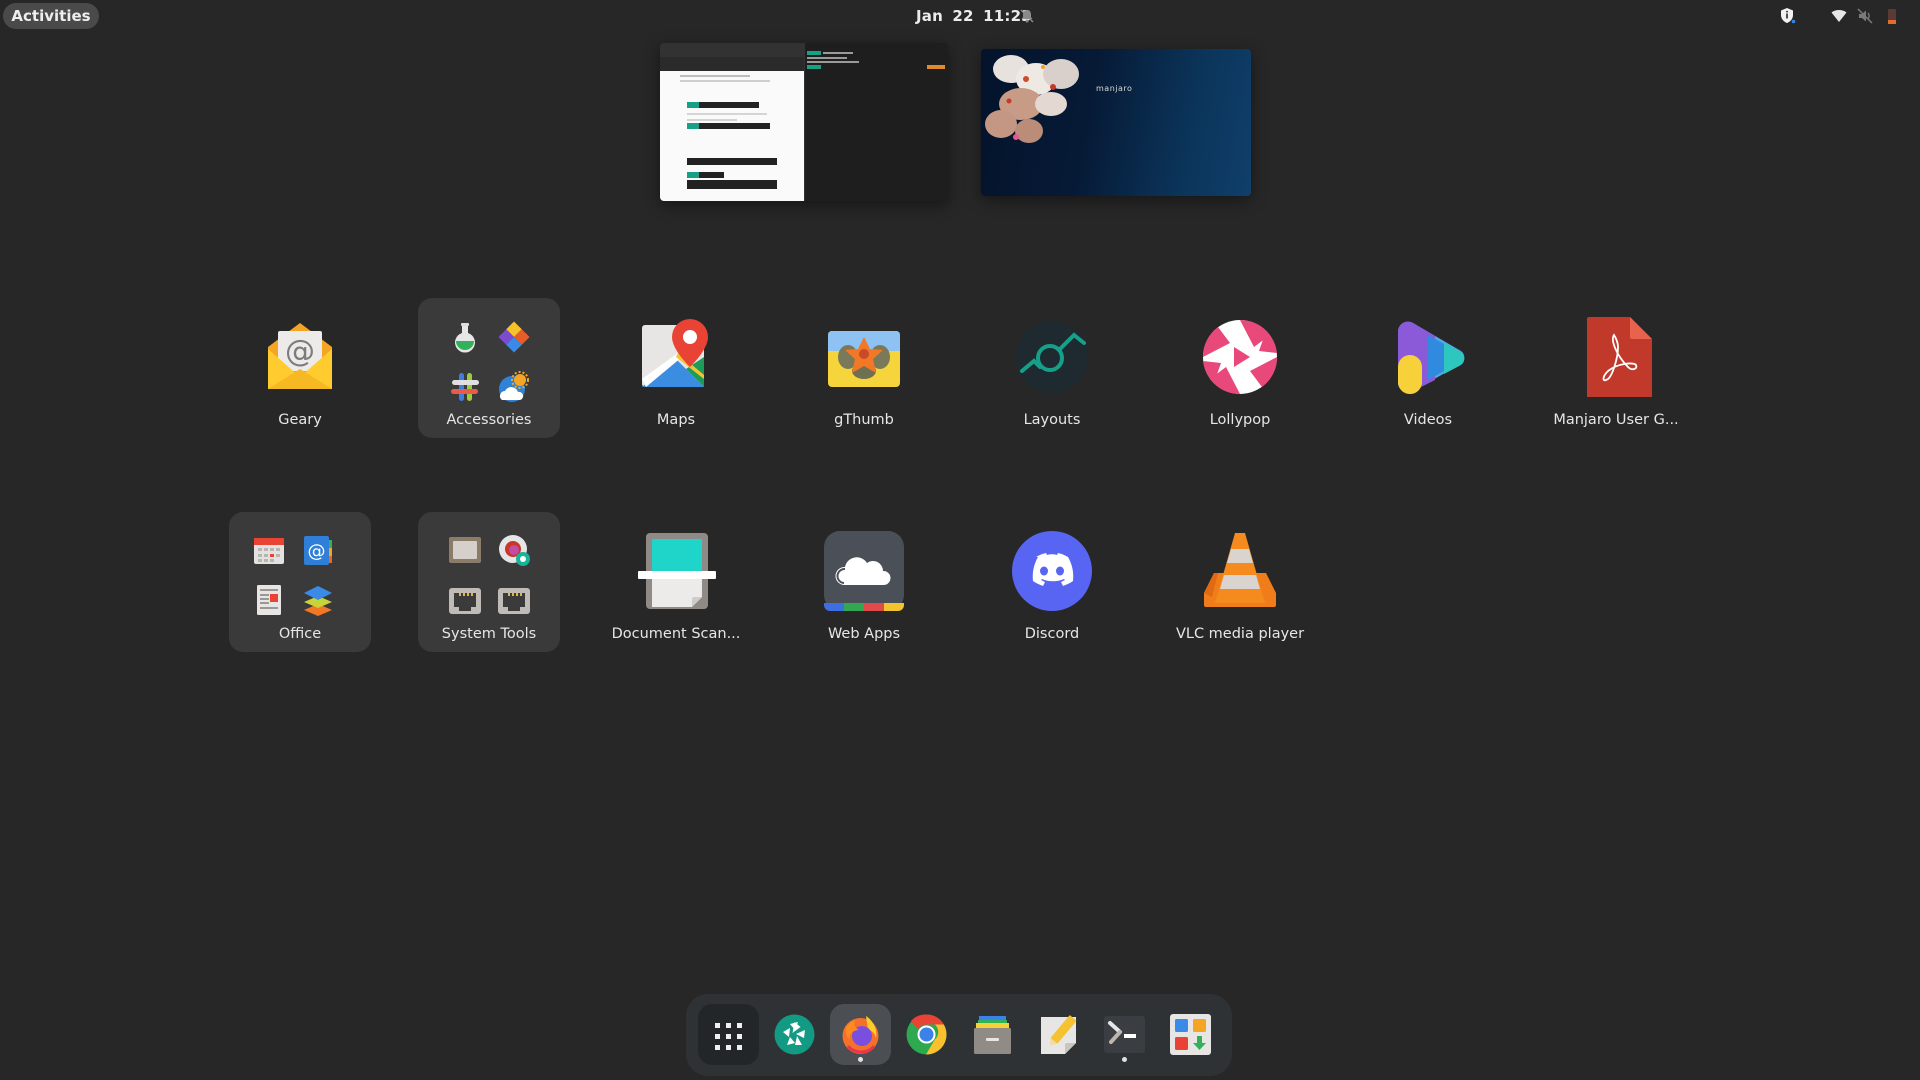  I want to click on music-player-icon, so click(1240, 357).